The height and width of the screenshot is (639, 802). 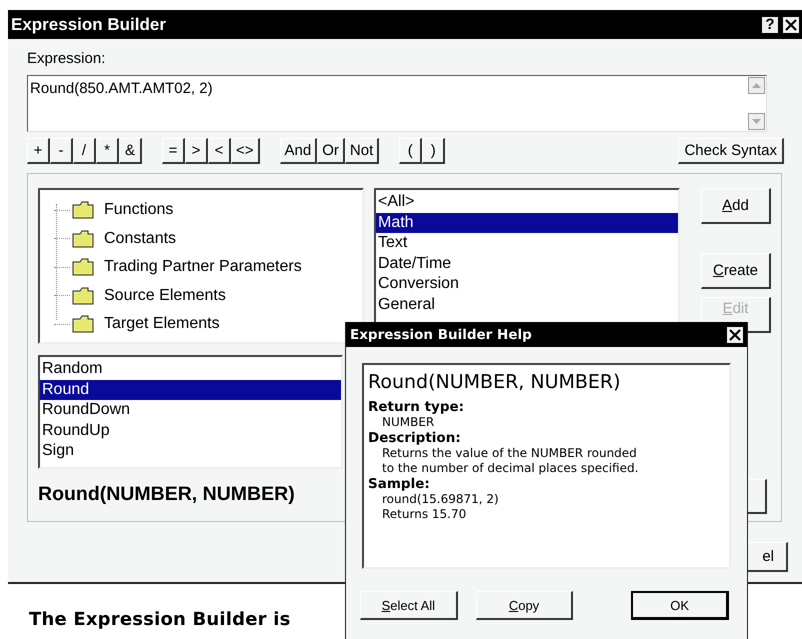 What do you see at coordinates (190, 369) in the screenshot?
I see `list-item: Random` at bounding box center [190, 369].